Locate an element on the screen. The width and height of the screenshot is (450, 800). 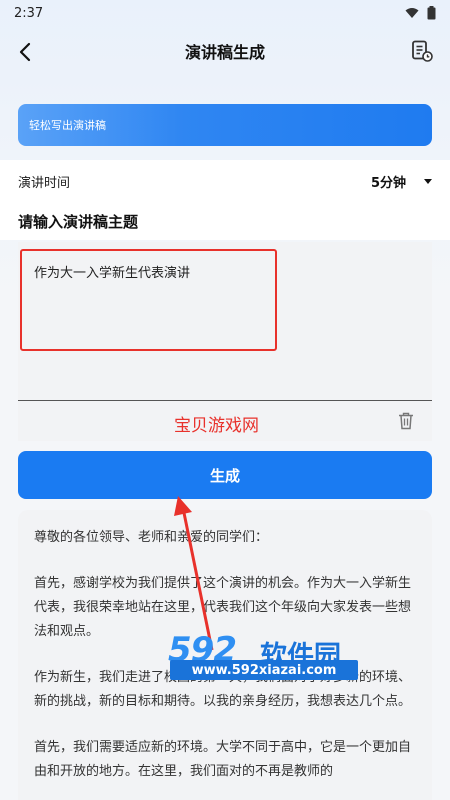
topic-input-footer: 宝贝游戏网 is located at coordinates (225, 421).